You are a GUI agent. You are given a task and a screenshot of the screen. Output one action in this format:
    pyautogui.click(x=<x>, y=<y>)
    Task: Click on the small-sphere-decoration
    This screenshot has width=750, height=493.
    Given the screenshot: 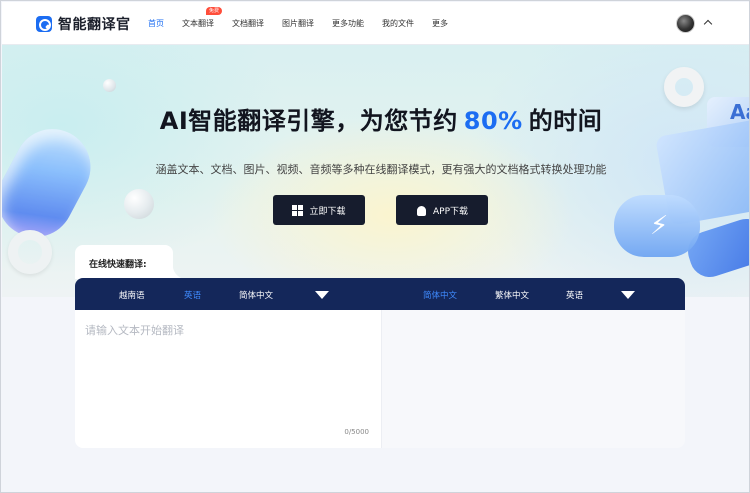 What is the action you would take?
    pyautogui.click(x=109, y=85)
    